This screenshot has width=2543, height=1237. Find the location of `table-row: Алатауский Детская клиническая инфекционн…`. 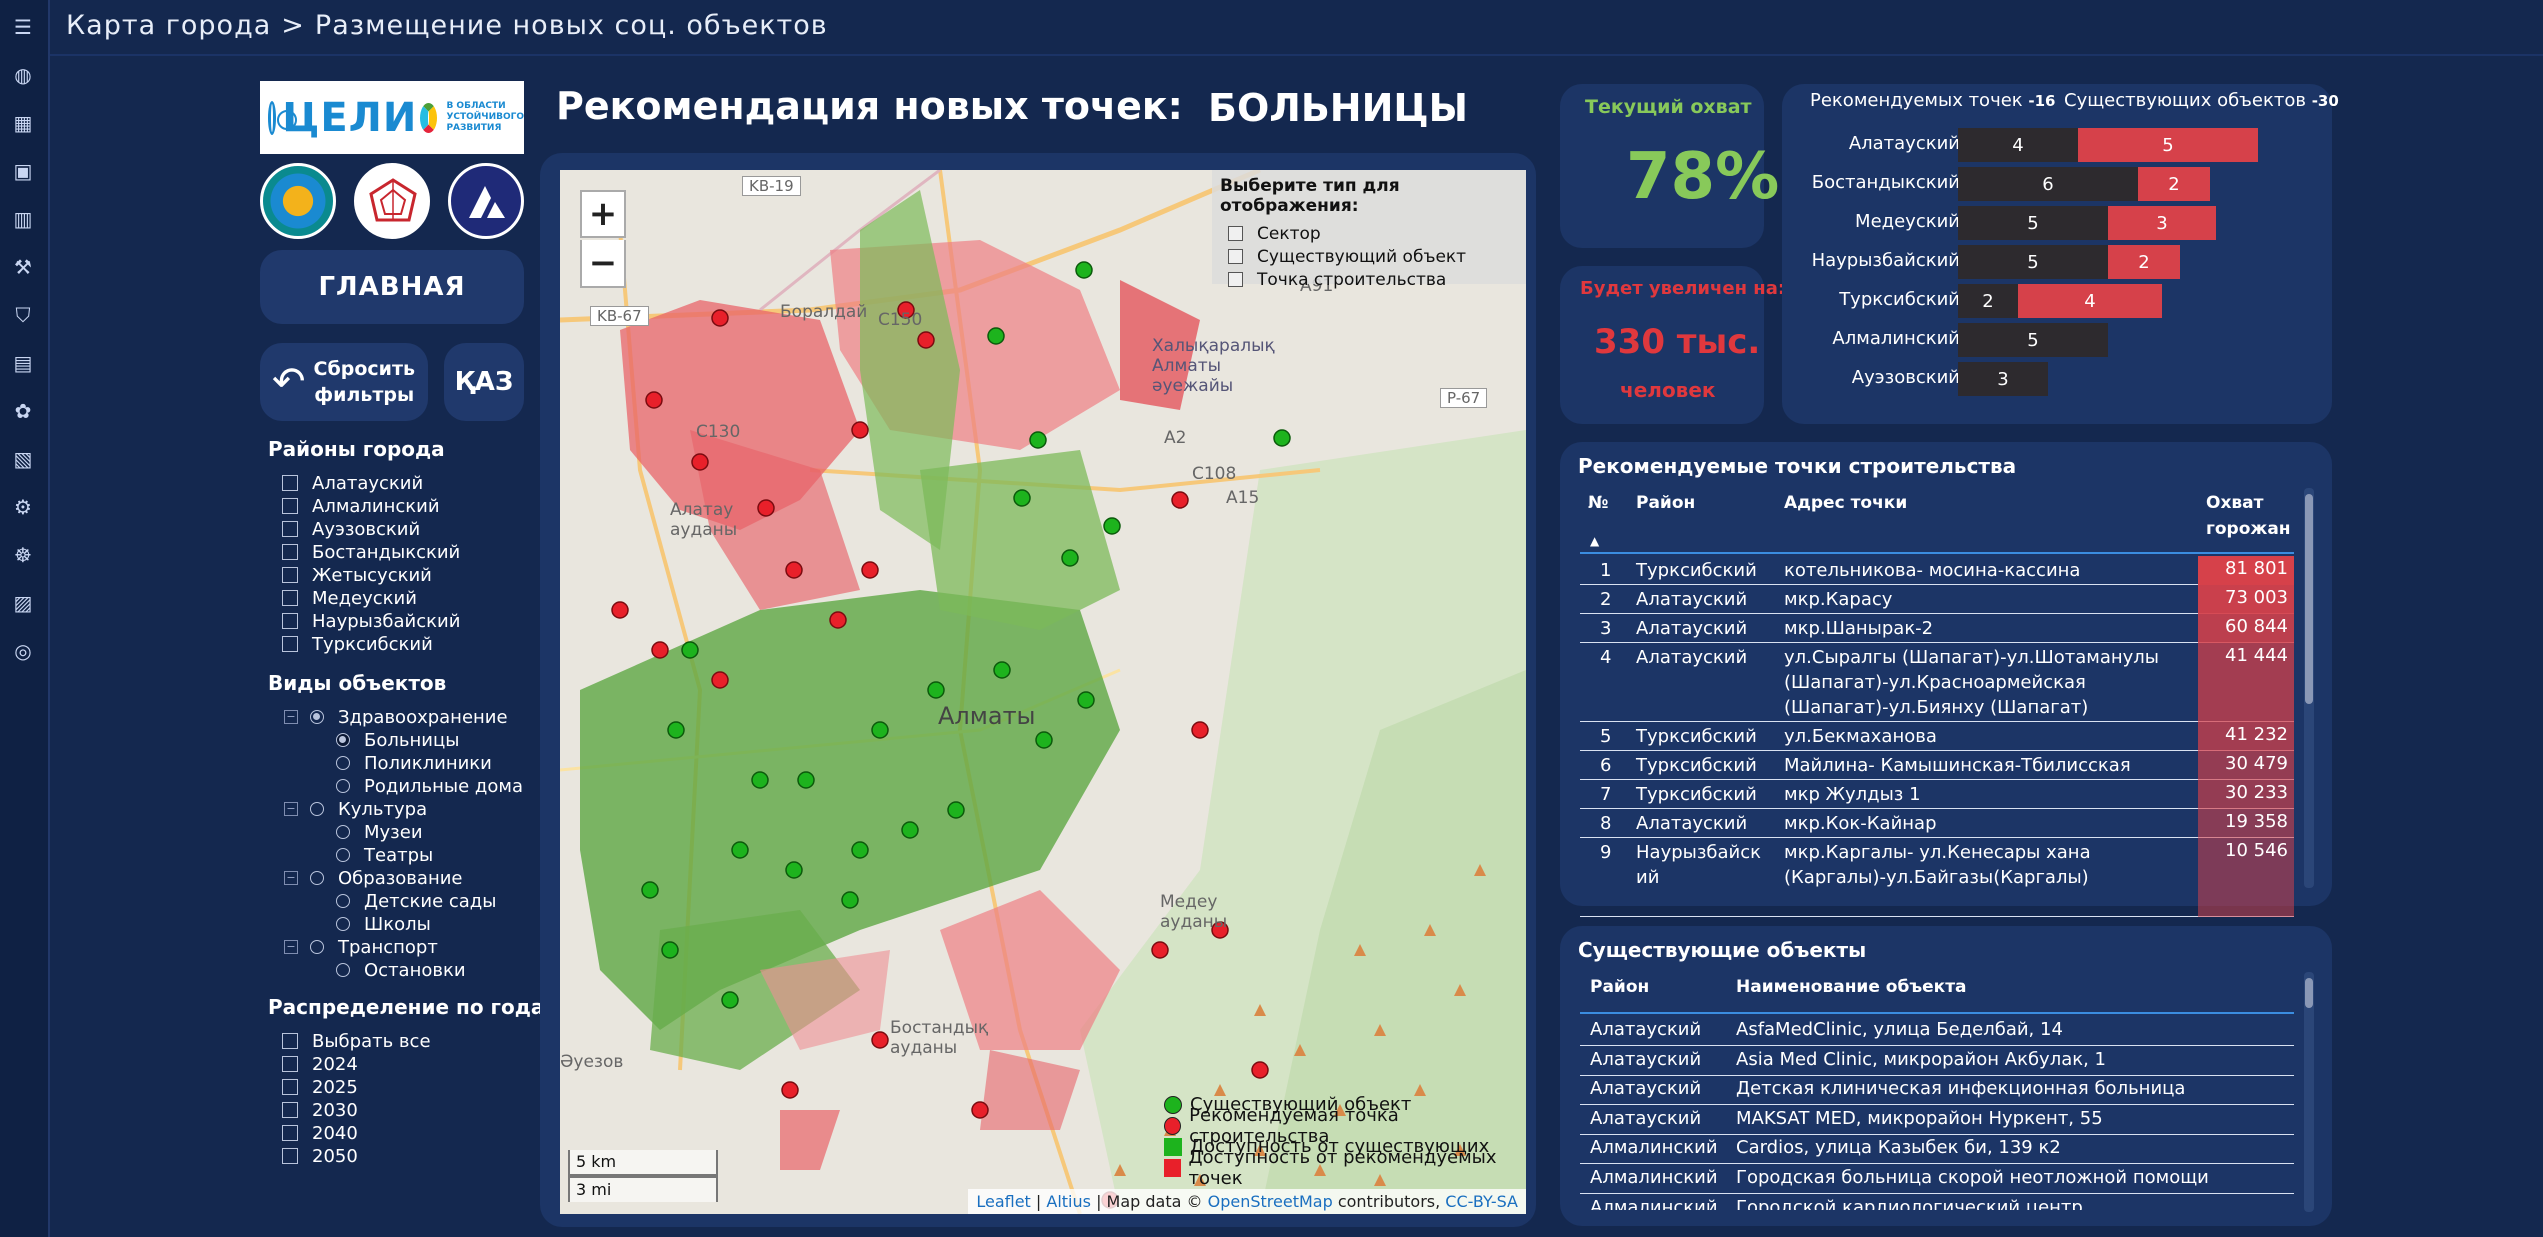

table-row: Алатауский Детская клиническая инфекционн… is located at coordinates (1937, 1090).